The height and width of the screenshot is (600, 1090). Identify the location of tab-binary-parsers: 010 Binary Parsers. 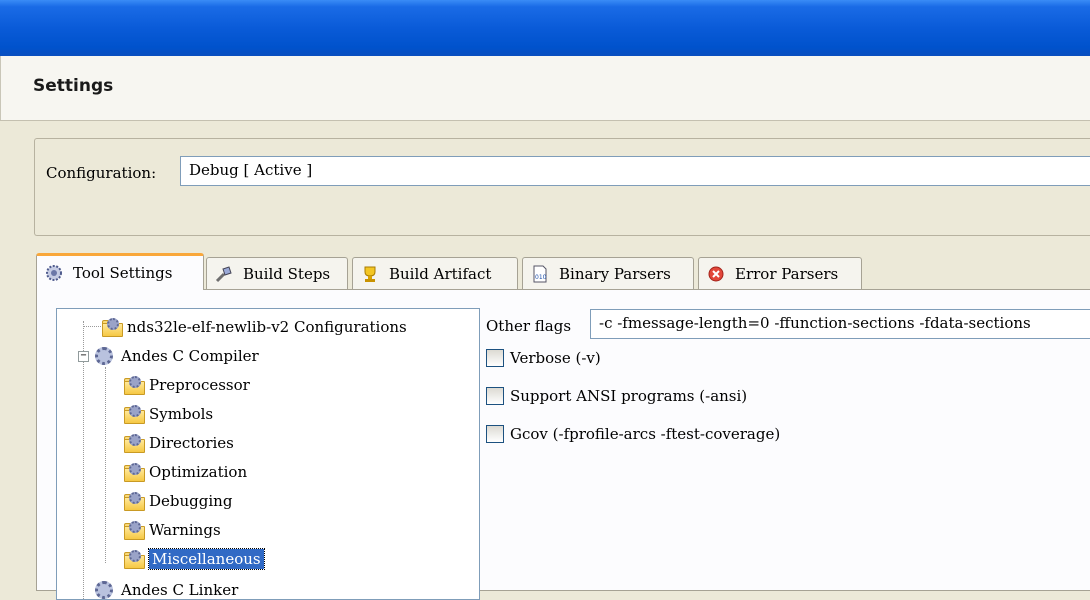
(608, 273).